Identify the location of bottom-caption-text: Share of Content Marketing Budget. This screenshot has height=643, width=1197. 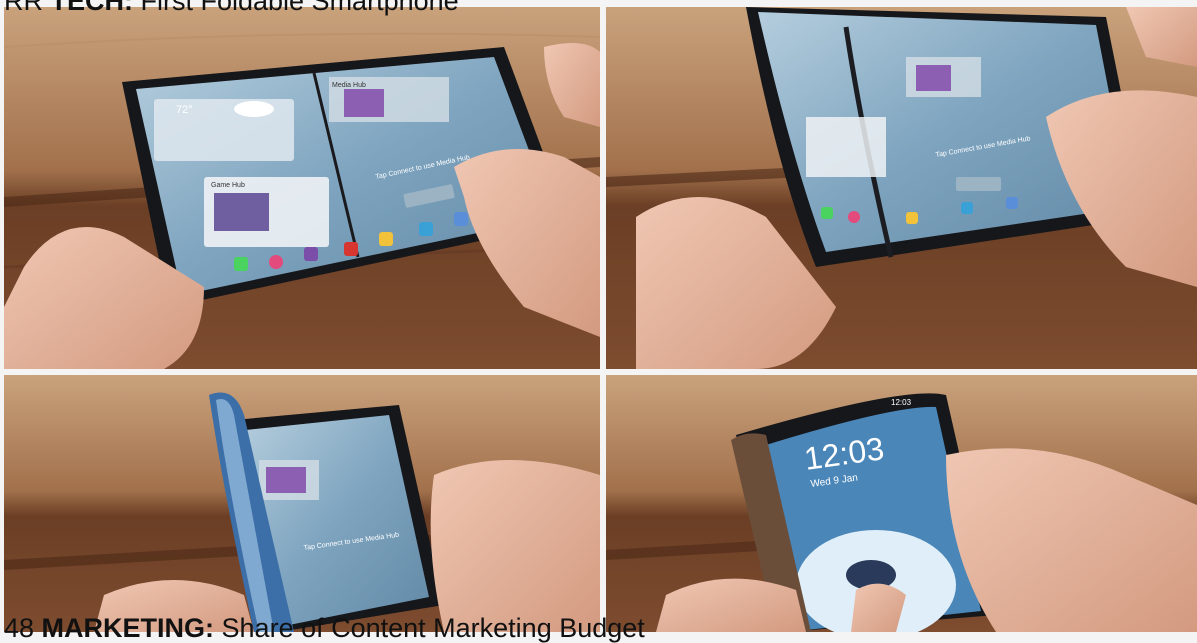
(429, 628).